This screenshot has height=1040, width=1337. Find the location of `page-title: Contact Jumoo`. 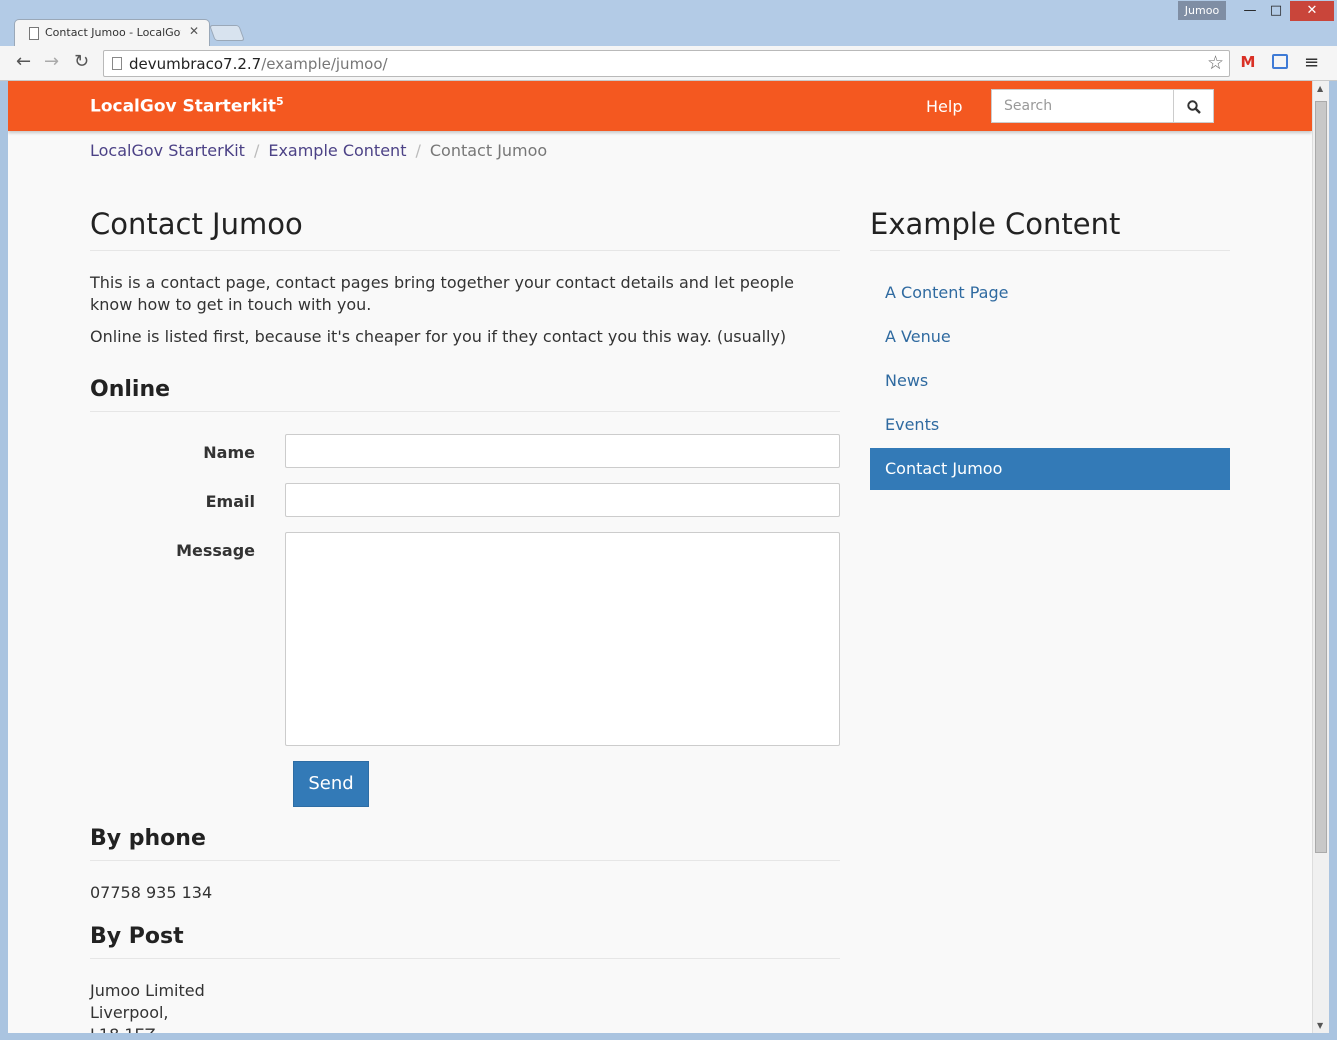

page-title: Contact Jumoo is located at coordinates (465, 229).